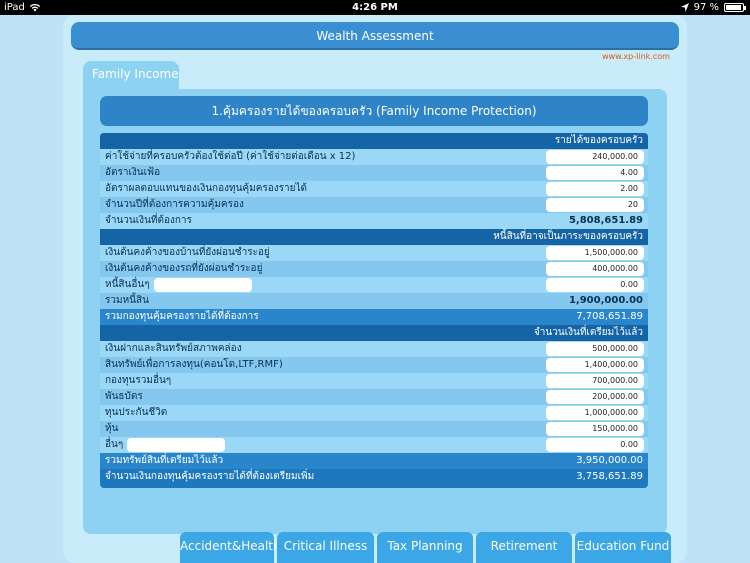 This screenshot has width=750, height=563. I want to click on tab-accident-health: Accident&Health, so click(230, 547).